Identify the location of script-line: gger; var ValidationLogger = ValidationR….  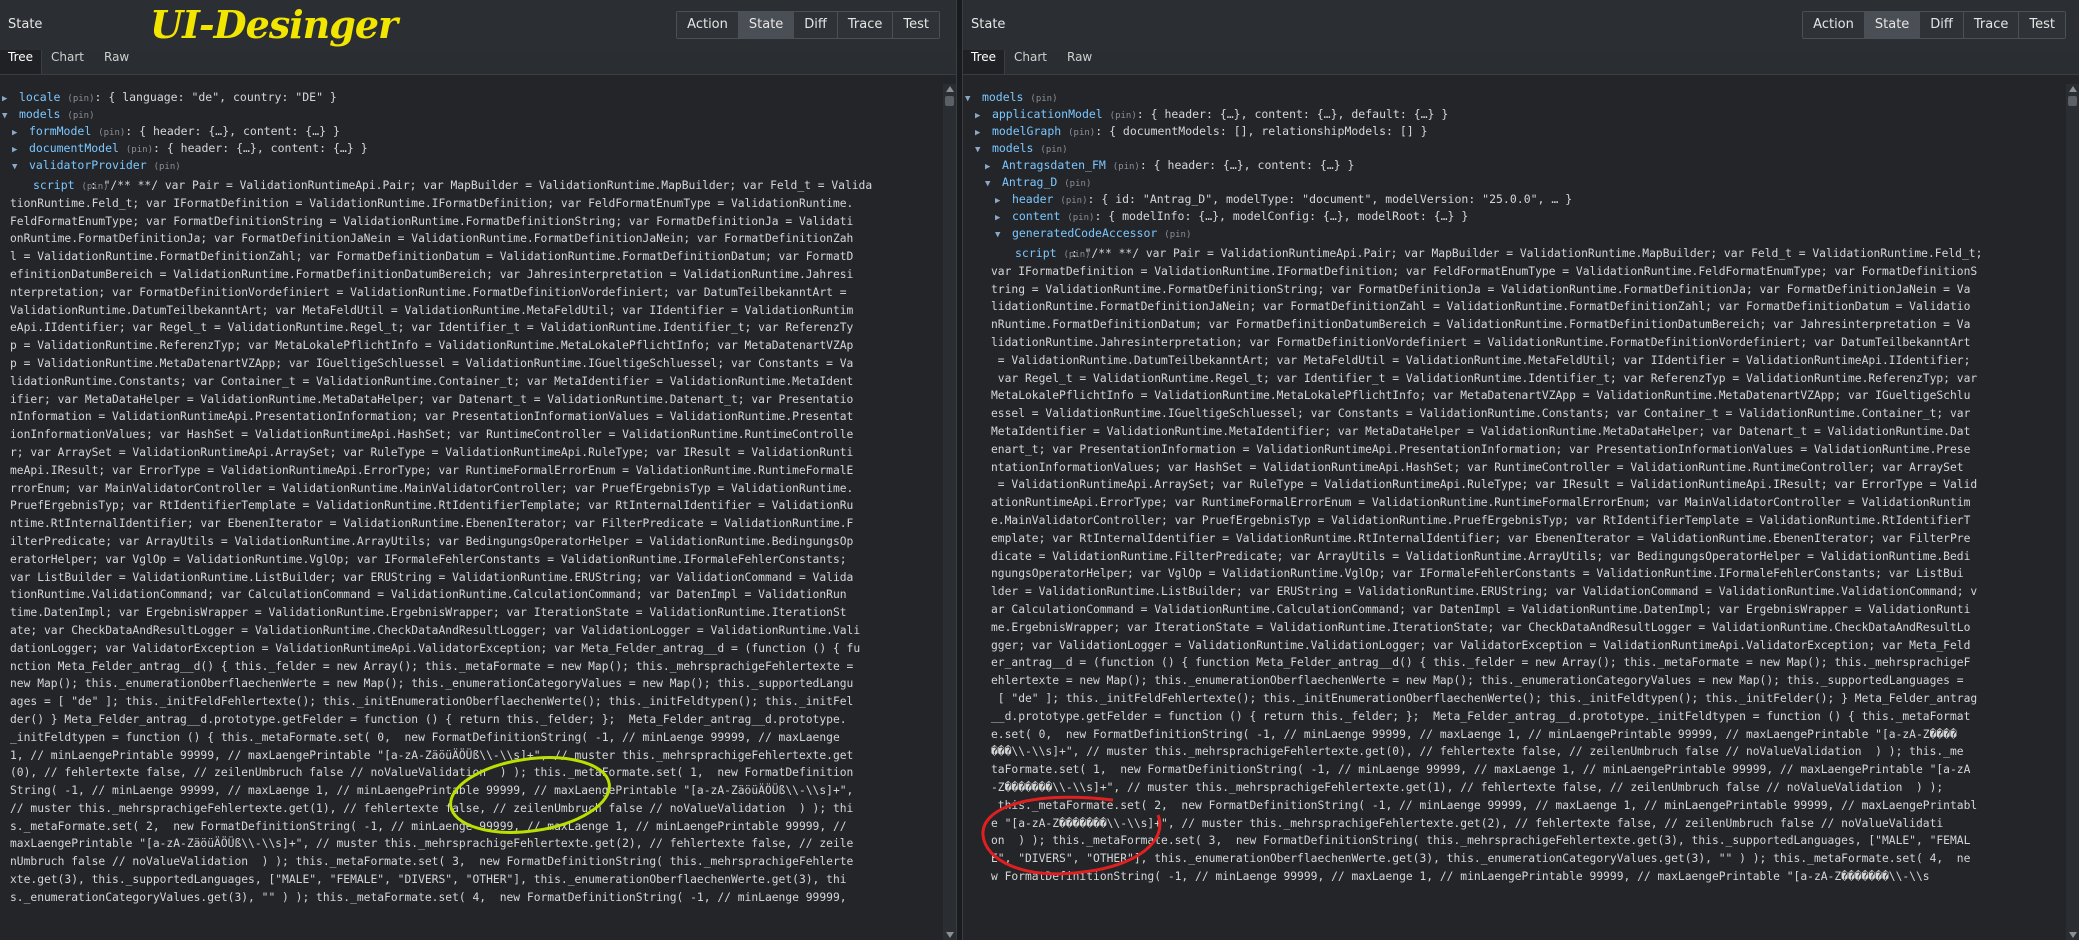
(1481, 645).